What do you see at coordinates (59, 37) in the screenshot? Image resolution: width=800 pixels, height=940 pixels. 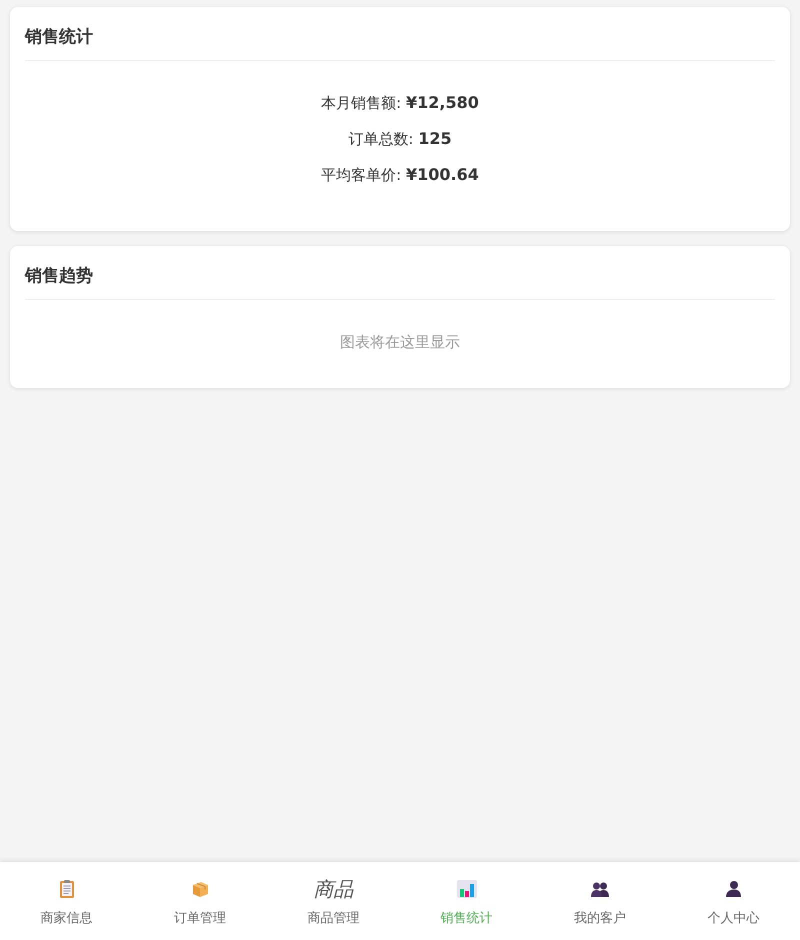 I see `card-title: 销售统计` at bounding box center [59, 37].